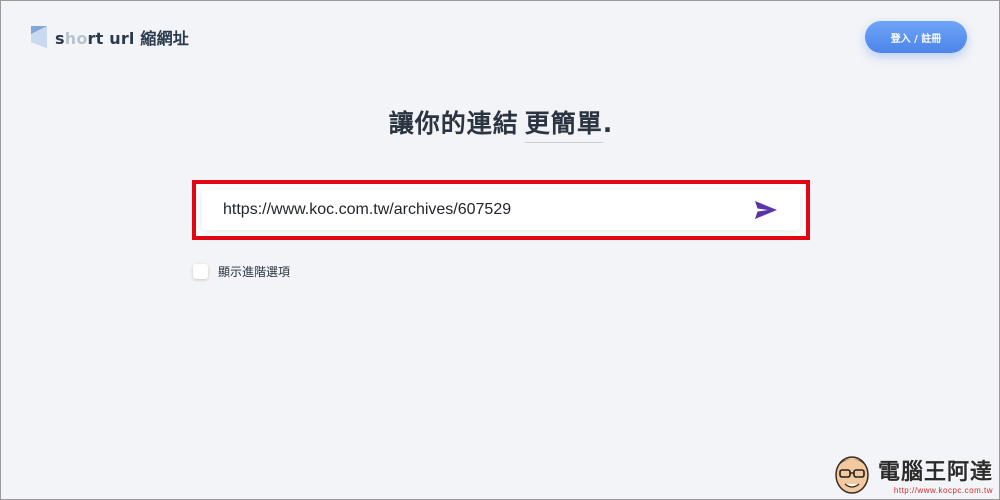 The height and width of the screenshot is (500, 1000). What do you see at coordinates (200, 271) in the screenshot?
I see `advanced-options-checkbox` at bounding box center [200, 271].